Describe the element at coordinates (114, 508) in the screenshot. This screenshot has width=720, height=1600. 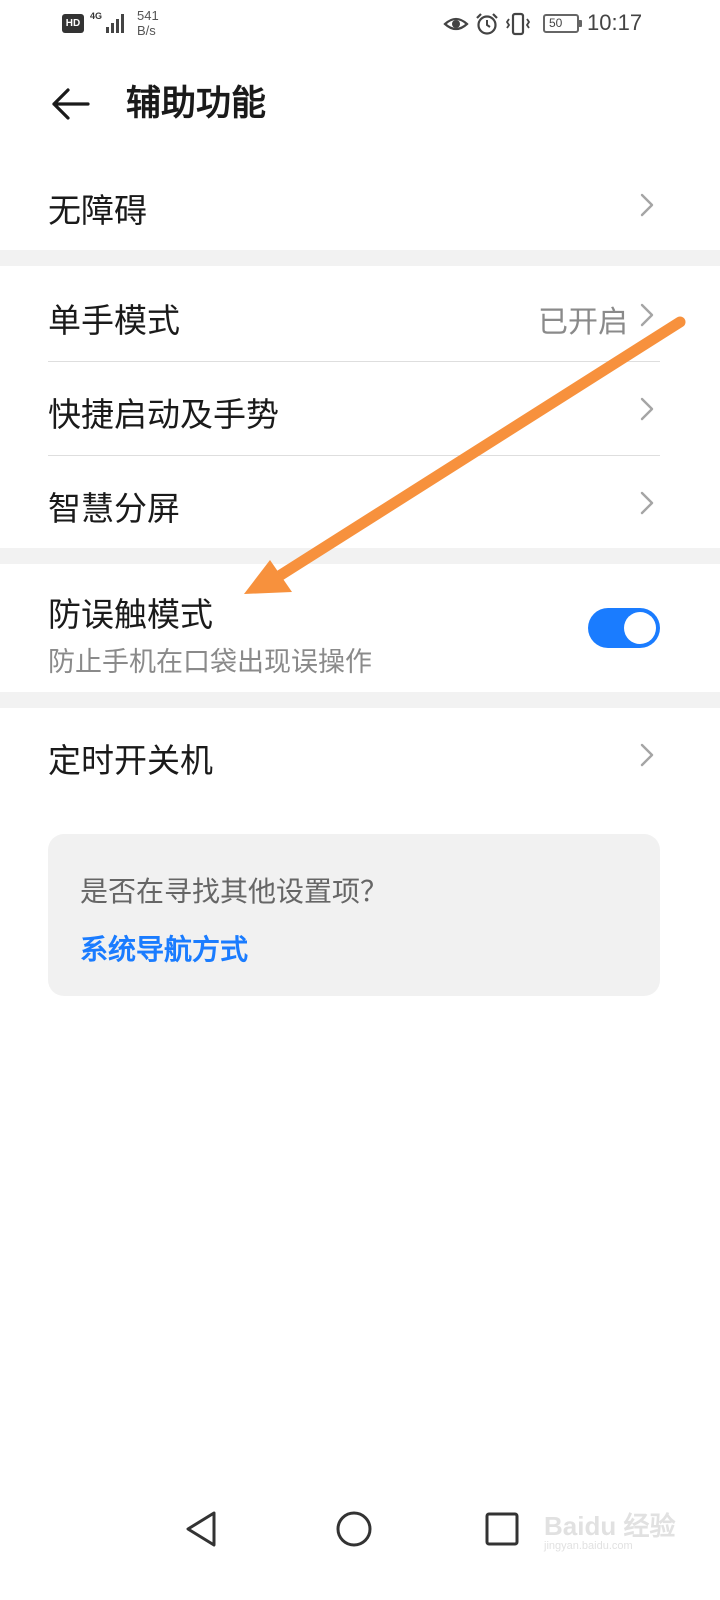
I see `settings-item-label: 智慧分屏` at that location.